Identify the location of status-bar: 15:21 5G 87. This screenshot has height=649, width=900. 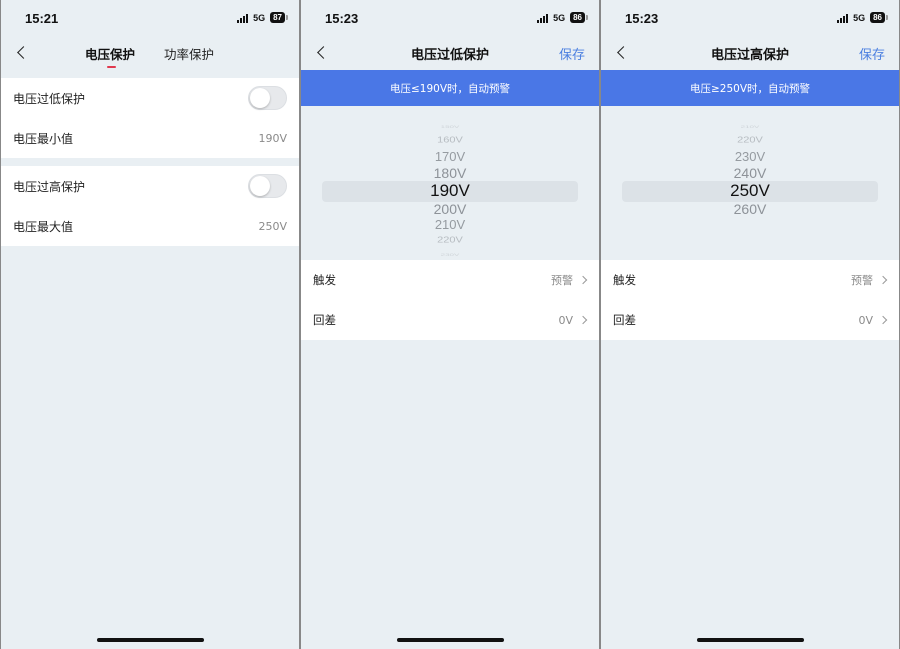
(150, 18).